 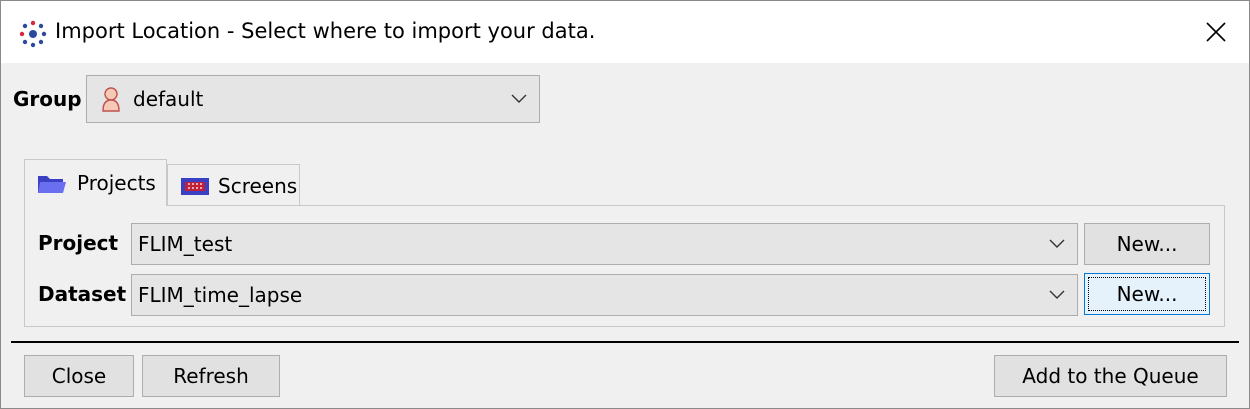 What do you see at coordinates (52, 184) in the screenshot?
I see `folder-icon` at bounding box center [52, 184].